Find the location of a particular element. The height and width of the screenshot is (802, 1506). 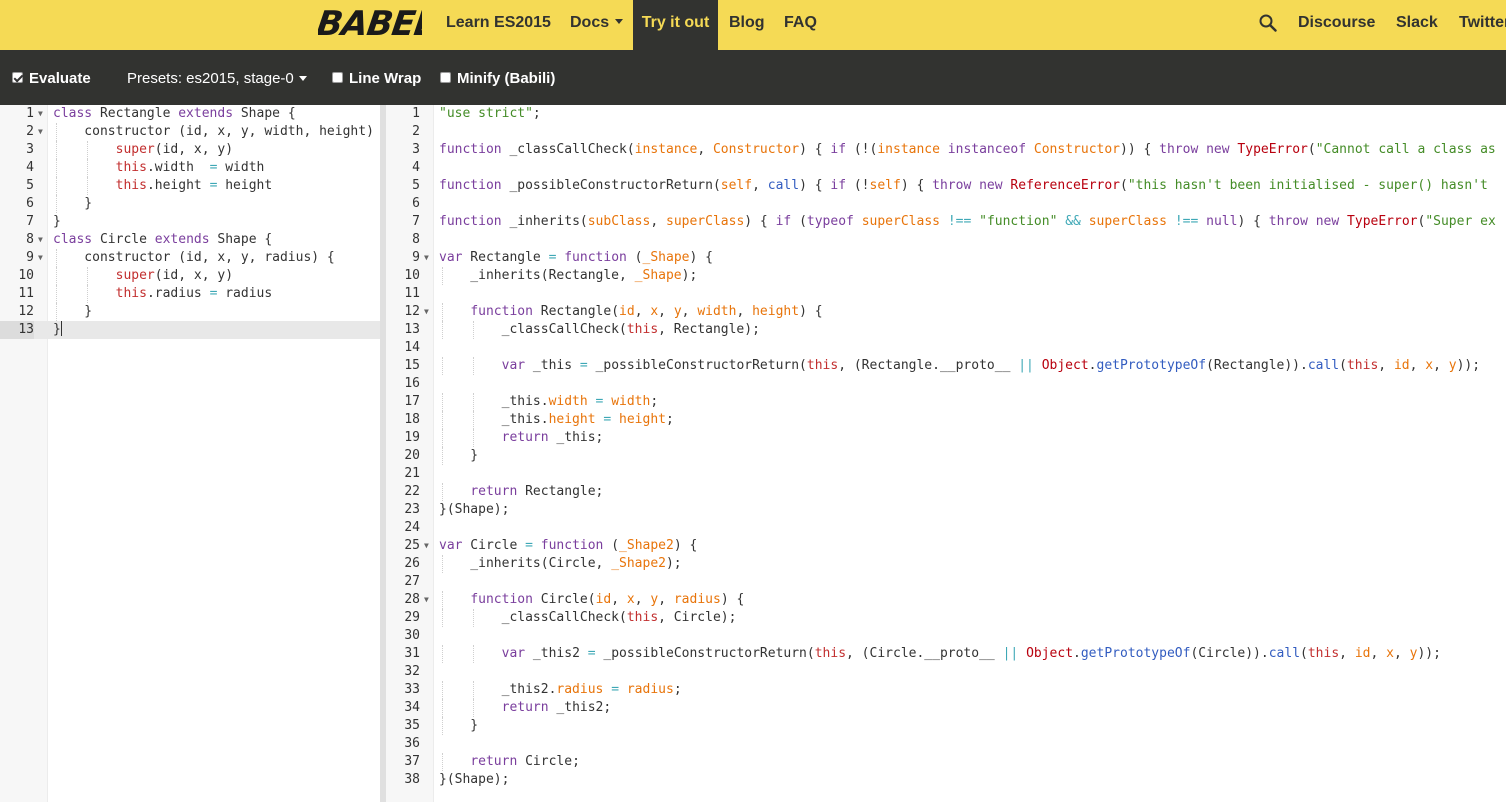

code-line: 1 ▼ class Rectangle extends Shape { is located at coordinates (190, 114).